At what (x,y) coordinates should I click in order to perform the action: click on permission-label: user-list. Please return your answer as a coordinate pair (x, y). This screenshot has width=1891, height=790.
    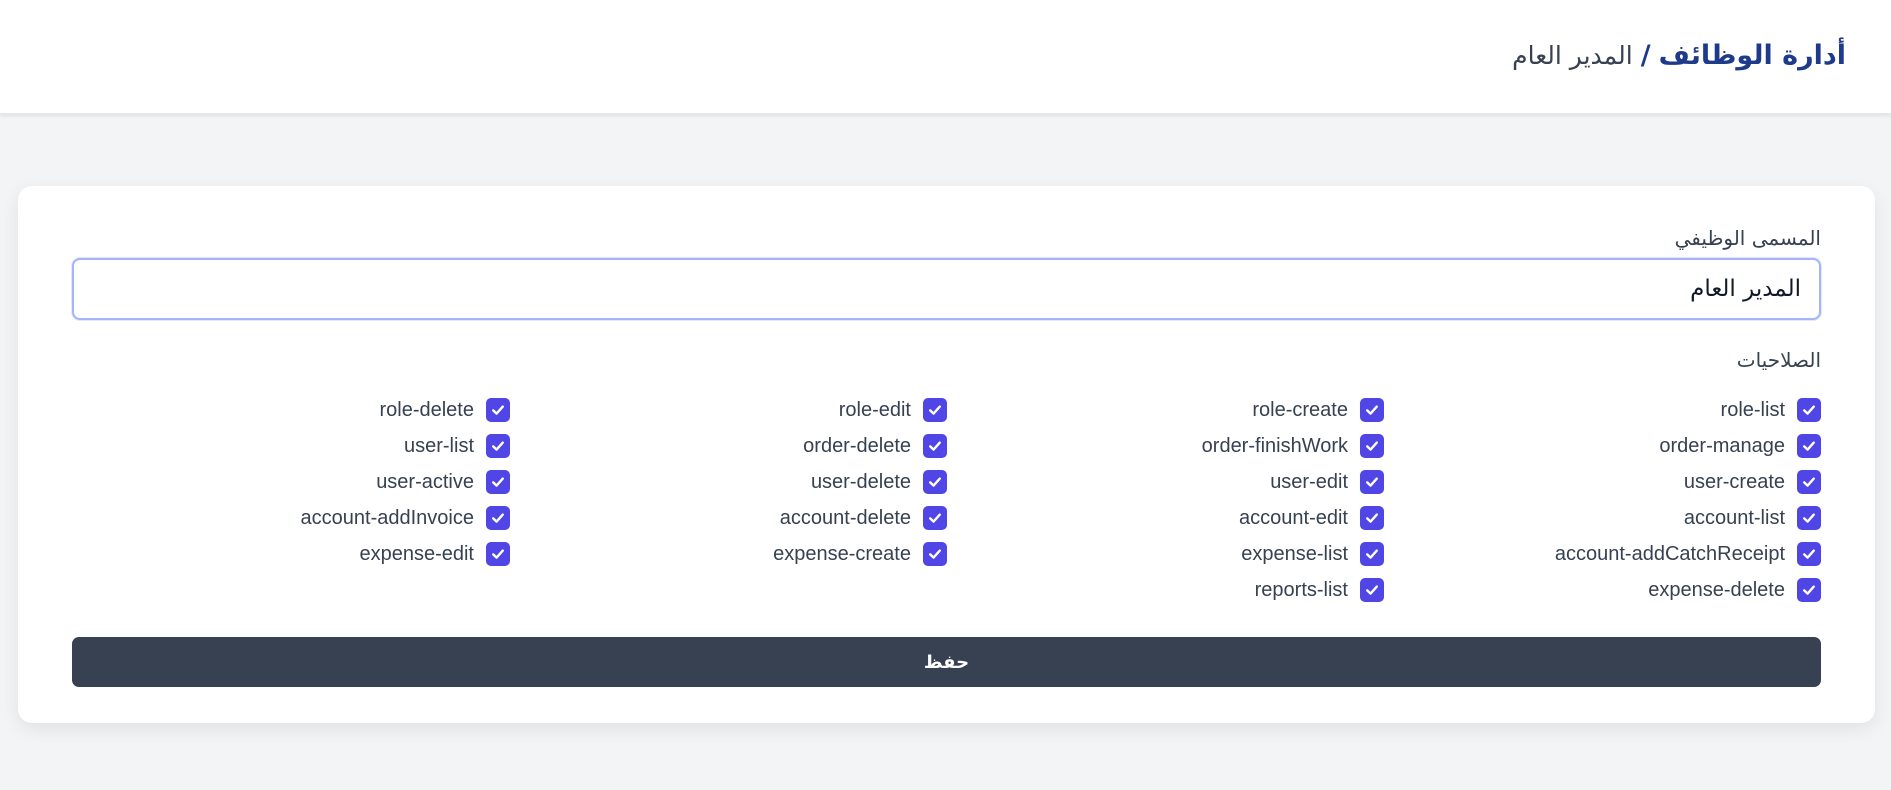
    Looking at the image, I should click on (438, 445).